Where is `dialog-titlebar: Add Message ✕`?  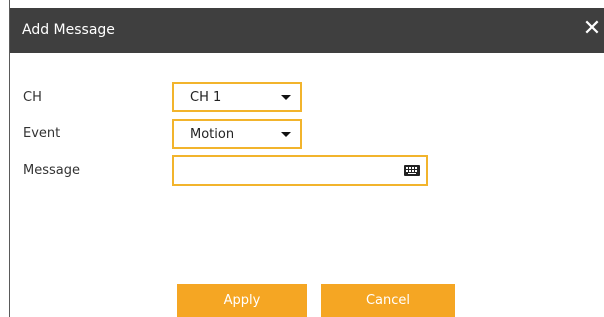 dialog-titlebar: Add Message ✕ is located at coordinates (307, 30).